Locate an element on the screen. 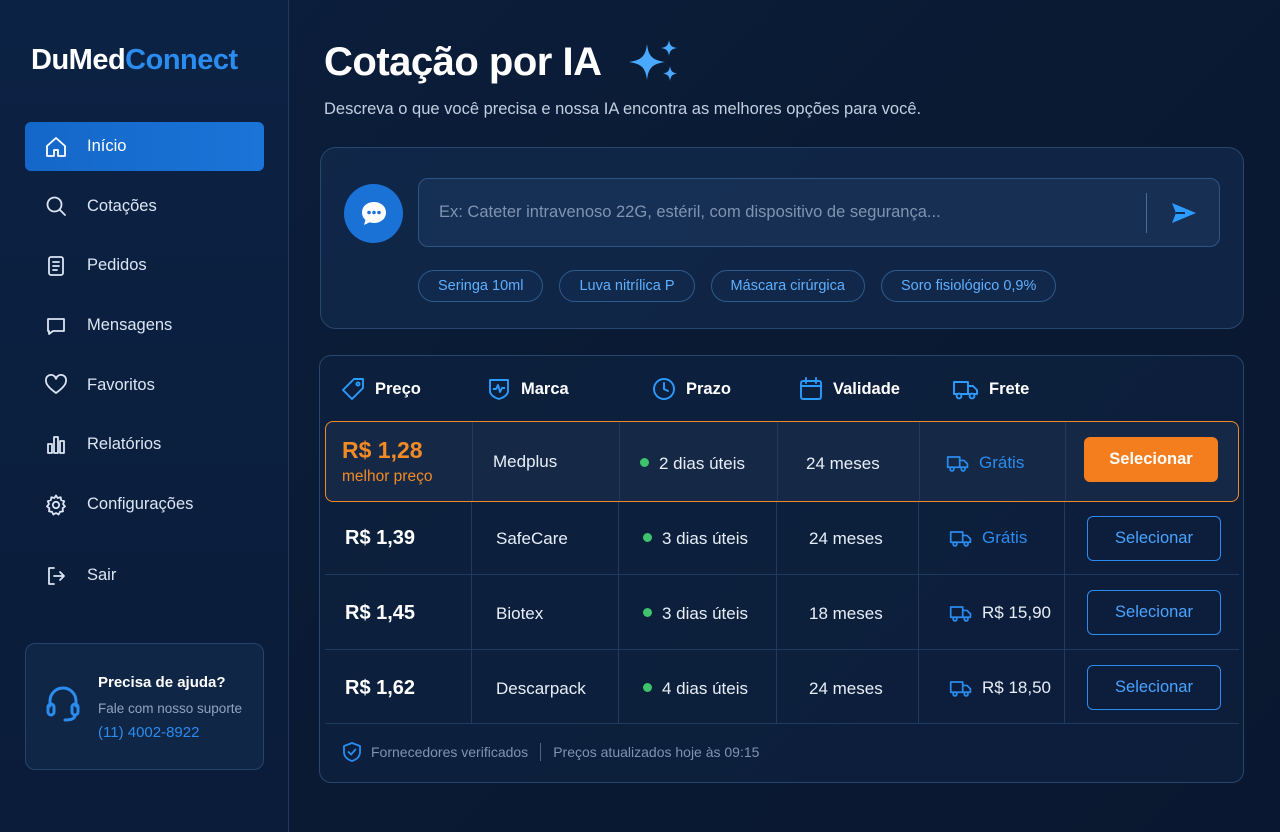 This screenshot has height=832, width=1280. ai-query-field is located at coordinates (819, 212).